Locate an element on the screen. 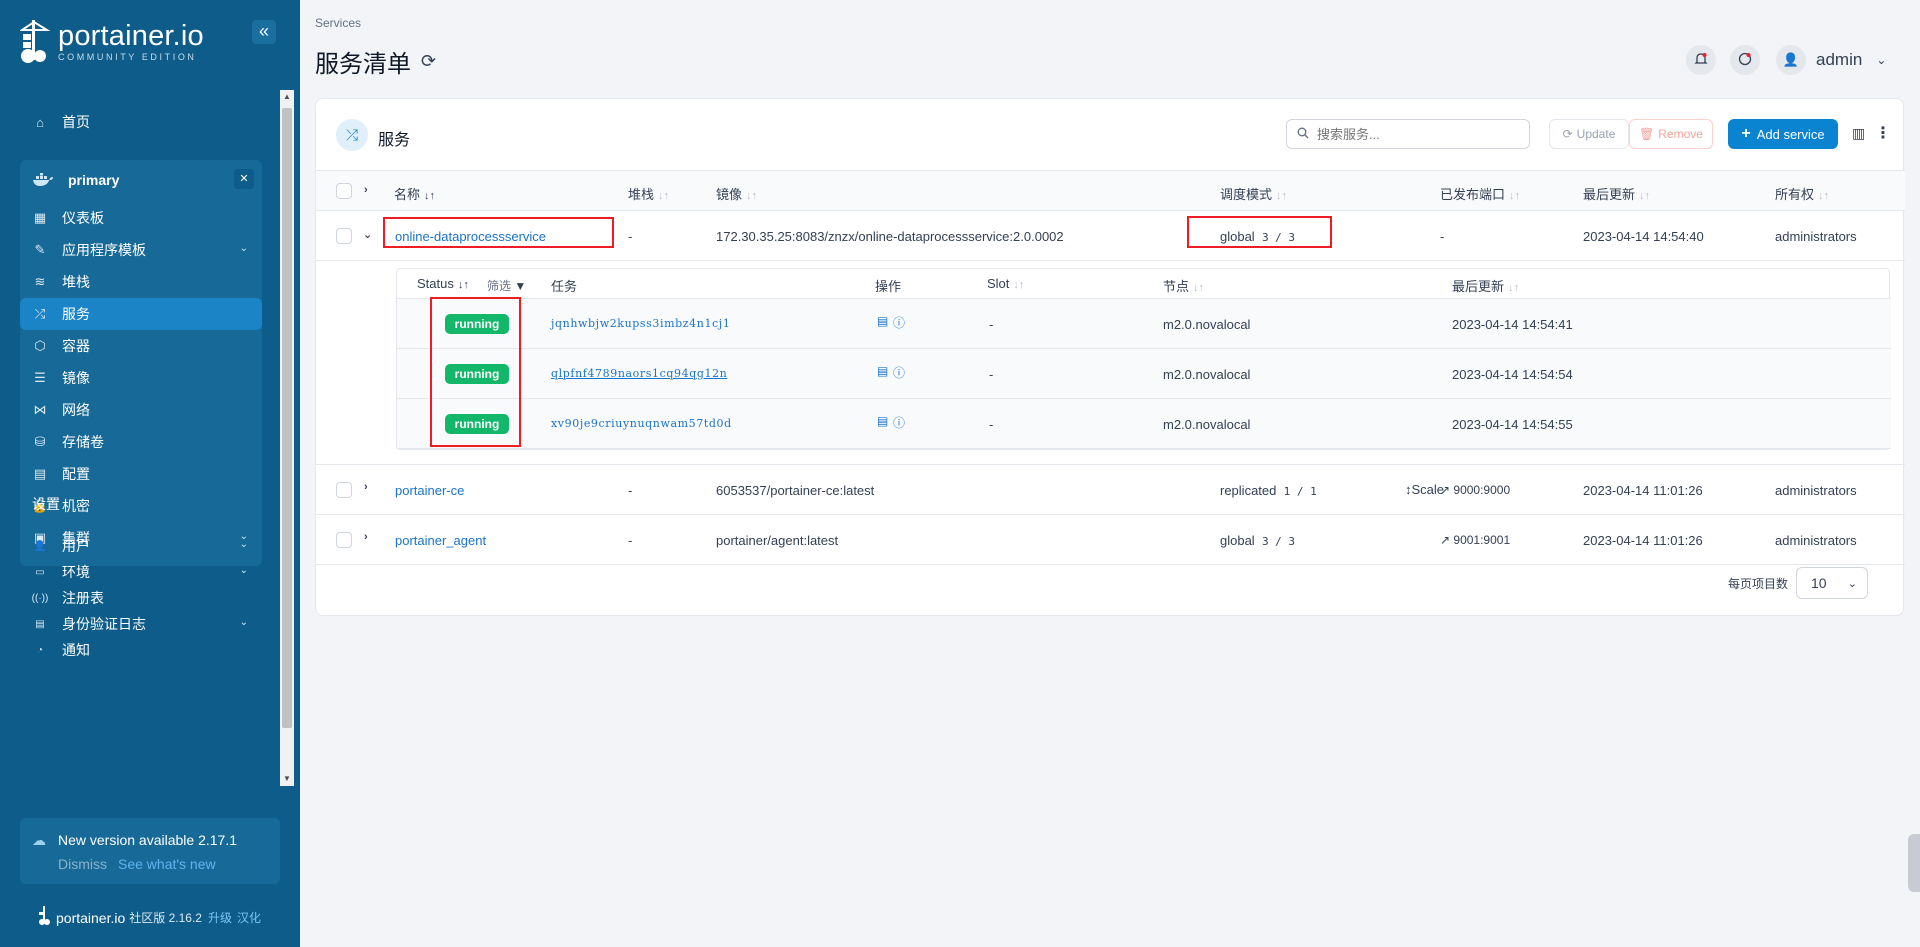 The width and height of the screenshot is (1920, 947). items-per-page-select: 10 ⌄ is located at coordinates (1832, 583).